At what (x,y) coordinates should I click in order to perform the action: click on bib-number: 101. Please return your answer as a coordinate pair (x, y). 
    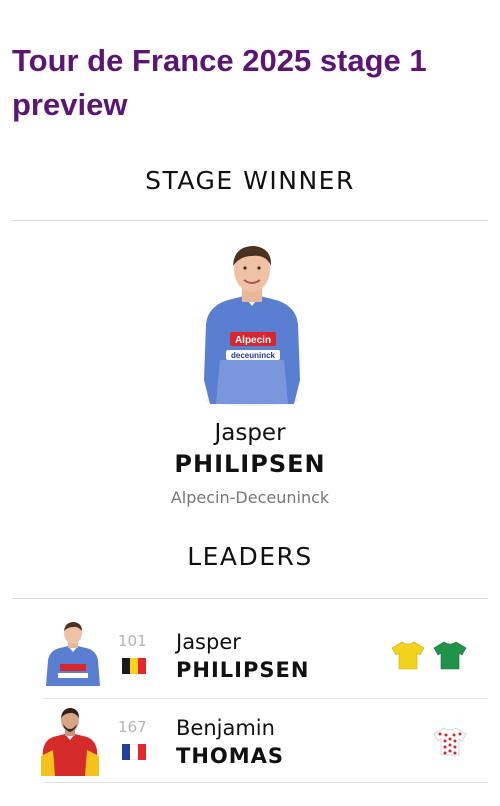
    Looking at the image, I should click on (132, 641).